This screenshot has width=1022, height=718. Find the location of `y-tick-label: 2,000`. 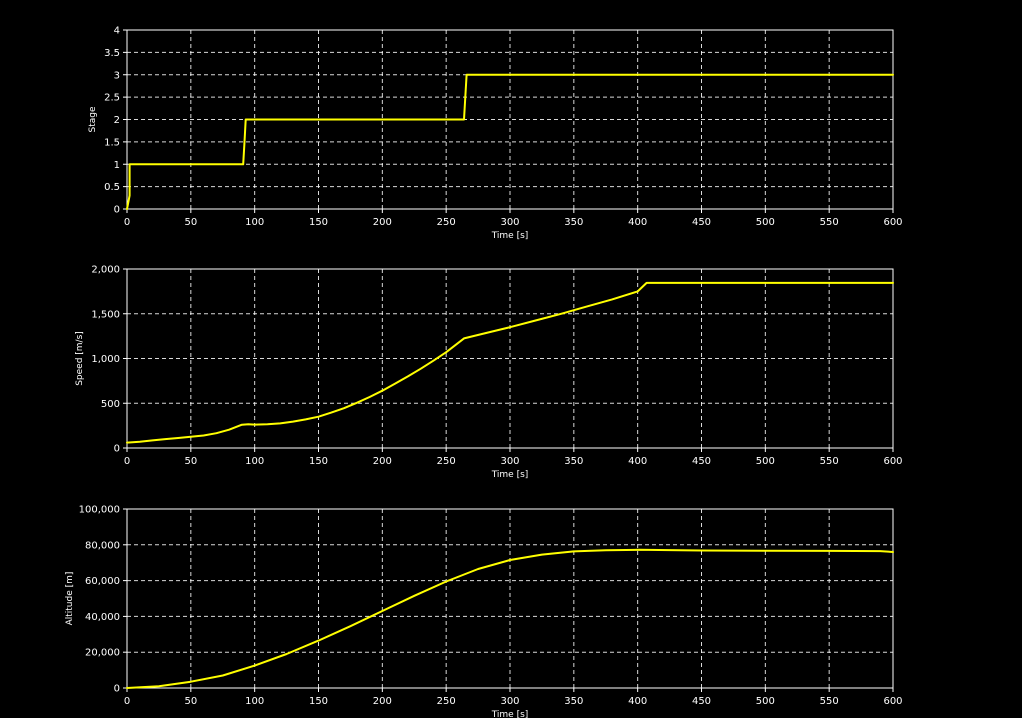

y-tick-label: 2,000 is located at coordinates (105, 270).